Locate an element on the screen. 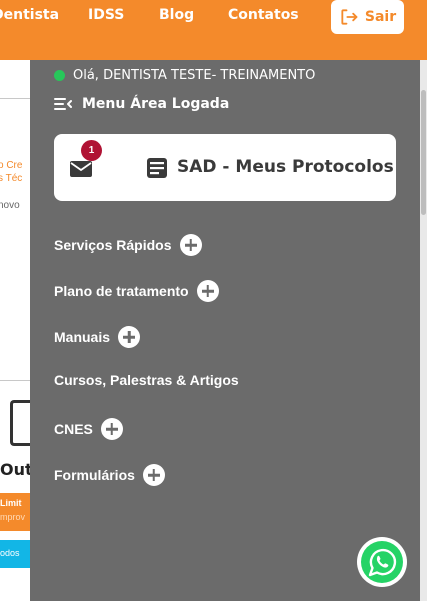 The image size is (427, 601). background-month: Out is located at coordinates (15, 469).